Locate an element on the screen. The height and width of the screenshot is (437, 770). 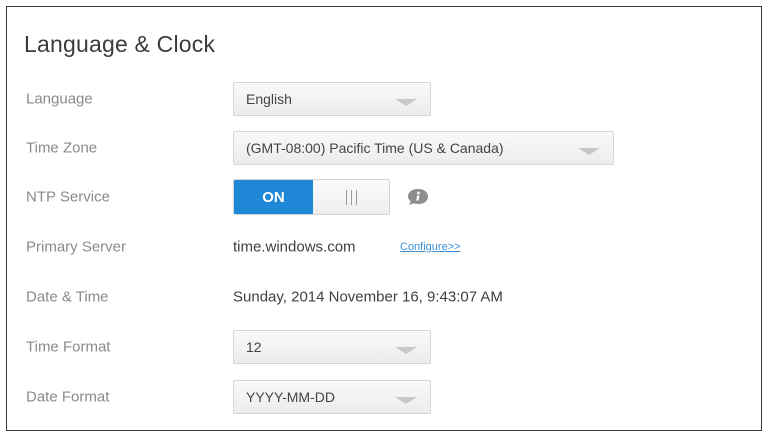
datetime-label: Date & Time is located at coordinates (67, 297).